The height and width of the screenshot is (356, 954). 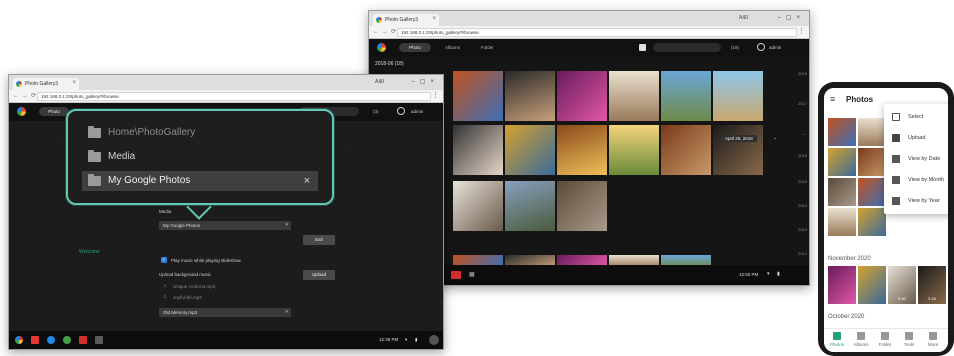 I want to click on year-label: 2018, so click(x=802, y=73).